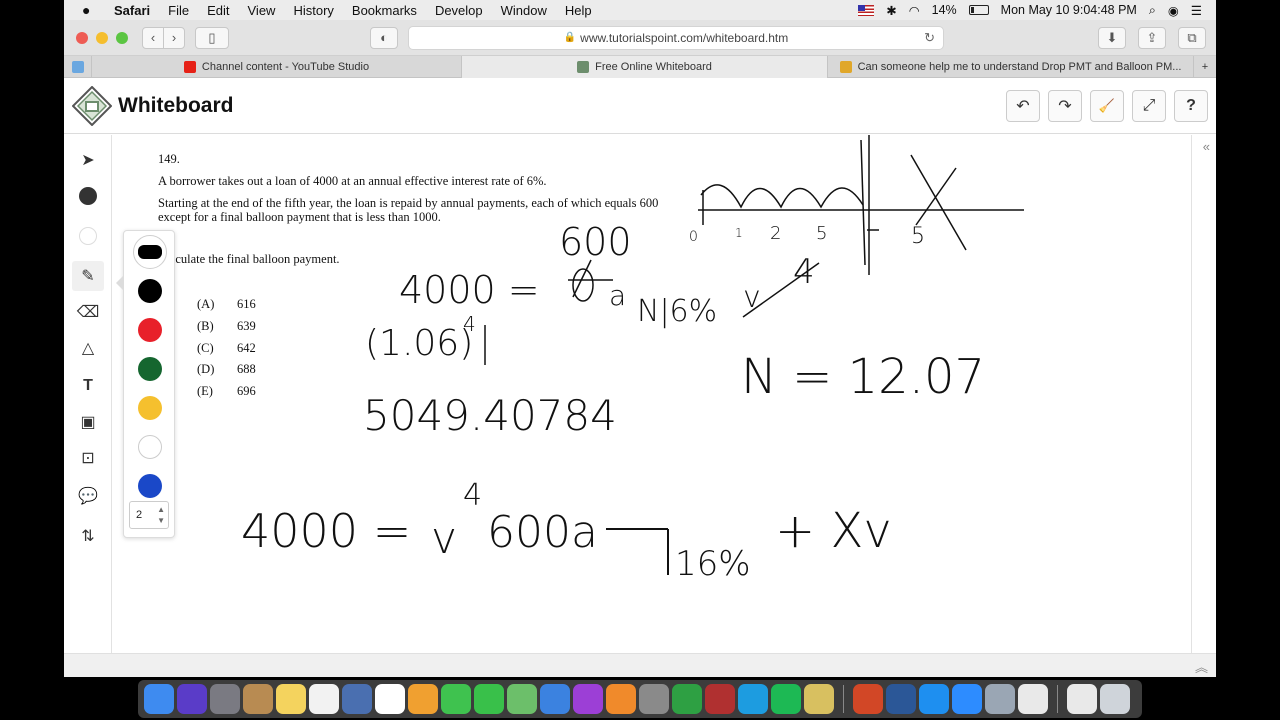 The image size is (1280, 720). I want to click on shapes-tool-button: △, so click(88, 348).